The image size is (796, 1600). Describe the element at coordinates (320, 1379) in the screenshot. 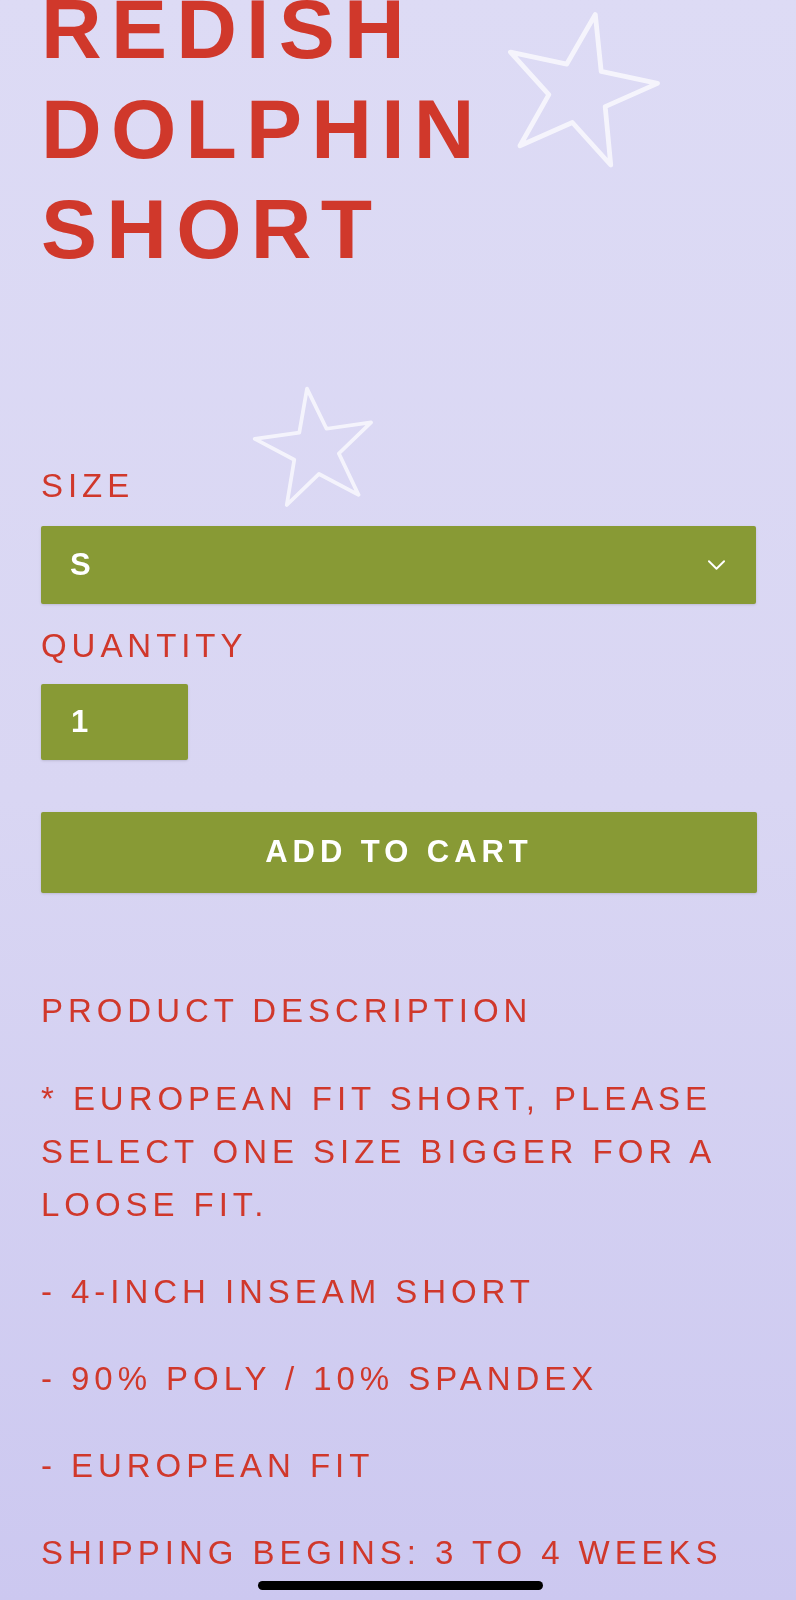

I see `description-text: - 90% POLY / 10% SPANDEX` at that location.